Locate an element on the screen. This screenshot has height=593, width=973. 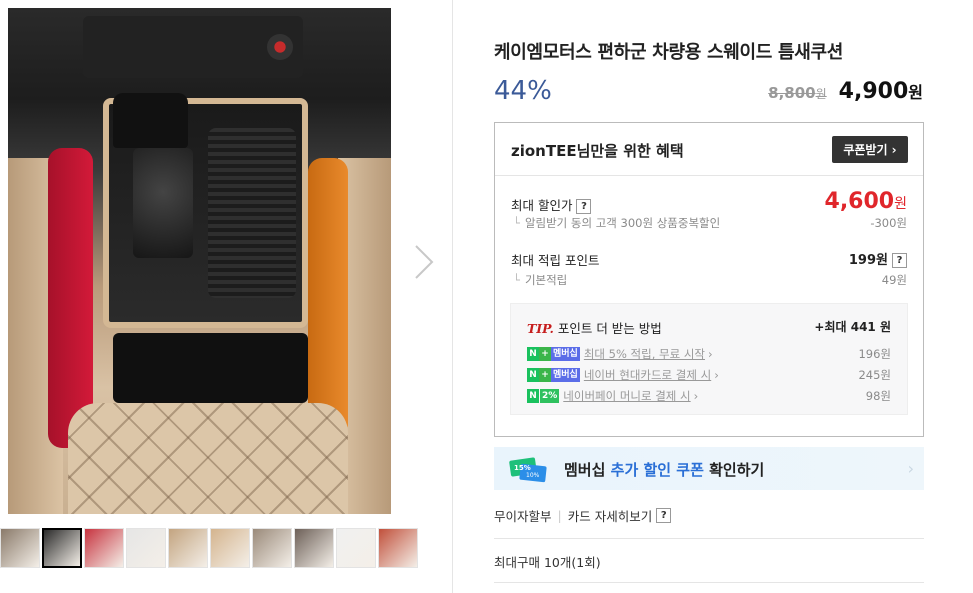
sale-price: 4,900원 is located at coordinates (880, 91).